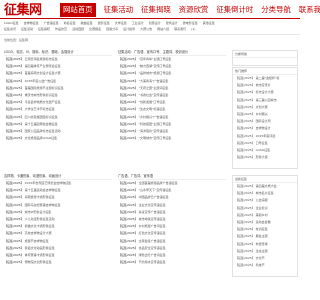 Image resolution: width=320 pixels, height=300 pixels. Describe the element at coordinates (48, 183) in the screenshot. I see `list-item-title: 2025年世界园艺博览会吉祥物征集` at that location.